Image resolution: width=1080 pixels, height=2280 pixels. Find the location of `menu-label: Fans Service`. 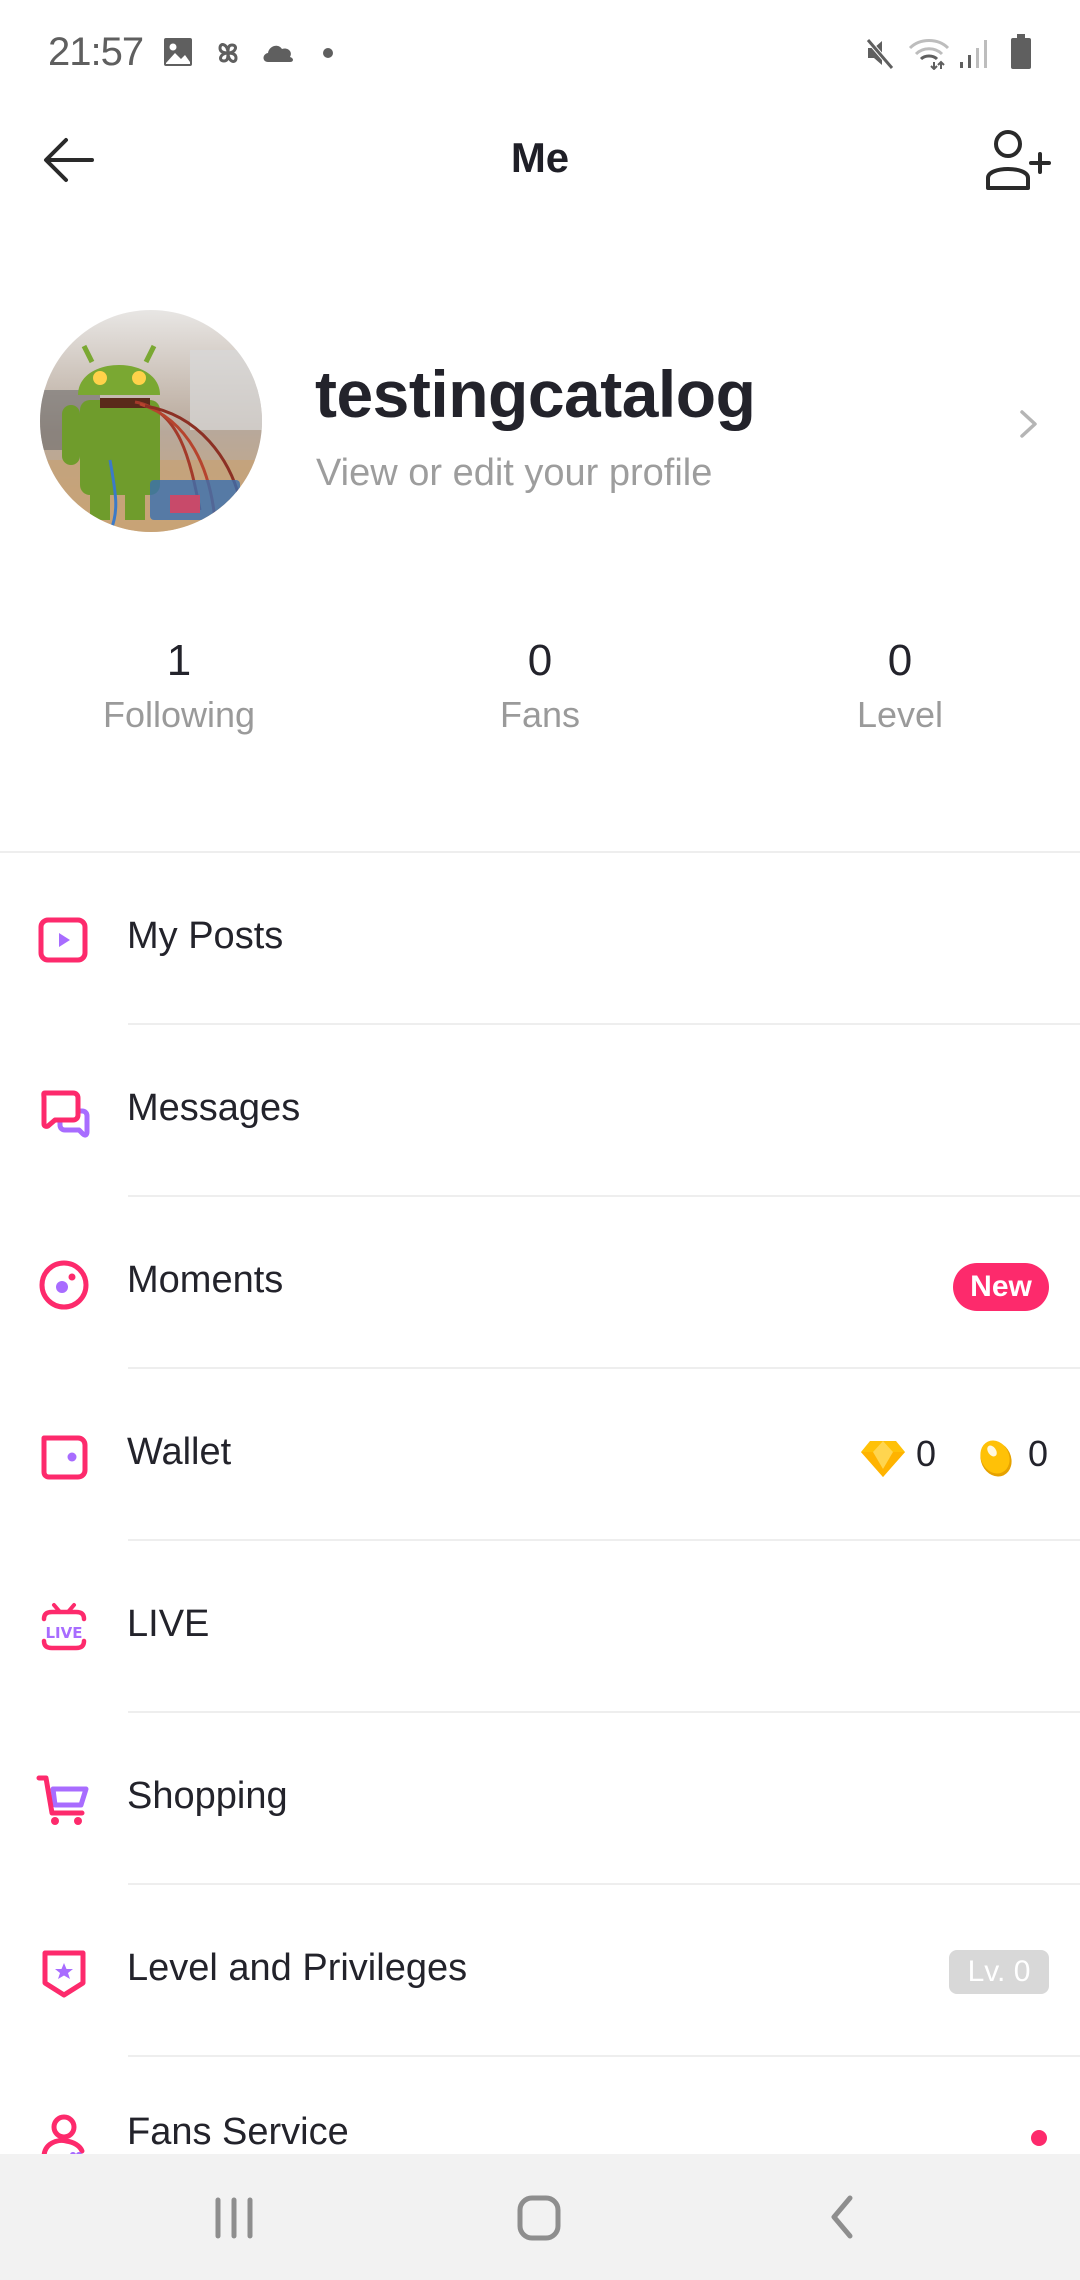

menu-label: Fans Service is located at coordinates (238, 2132).